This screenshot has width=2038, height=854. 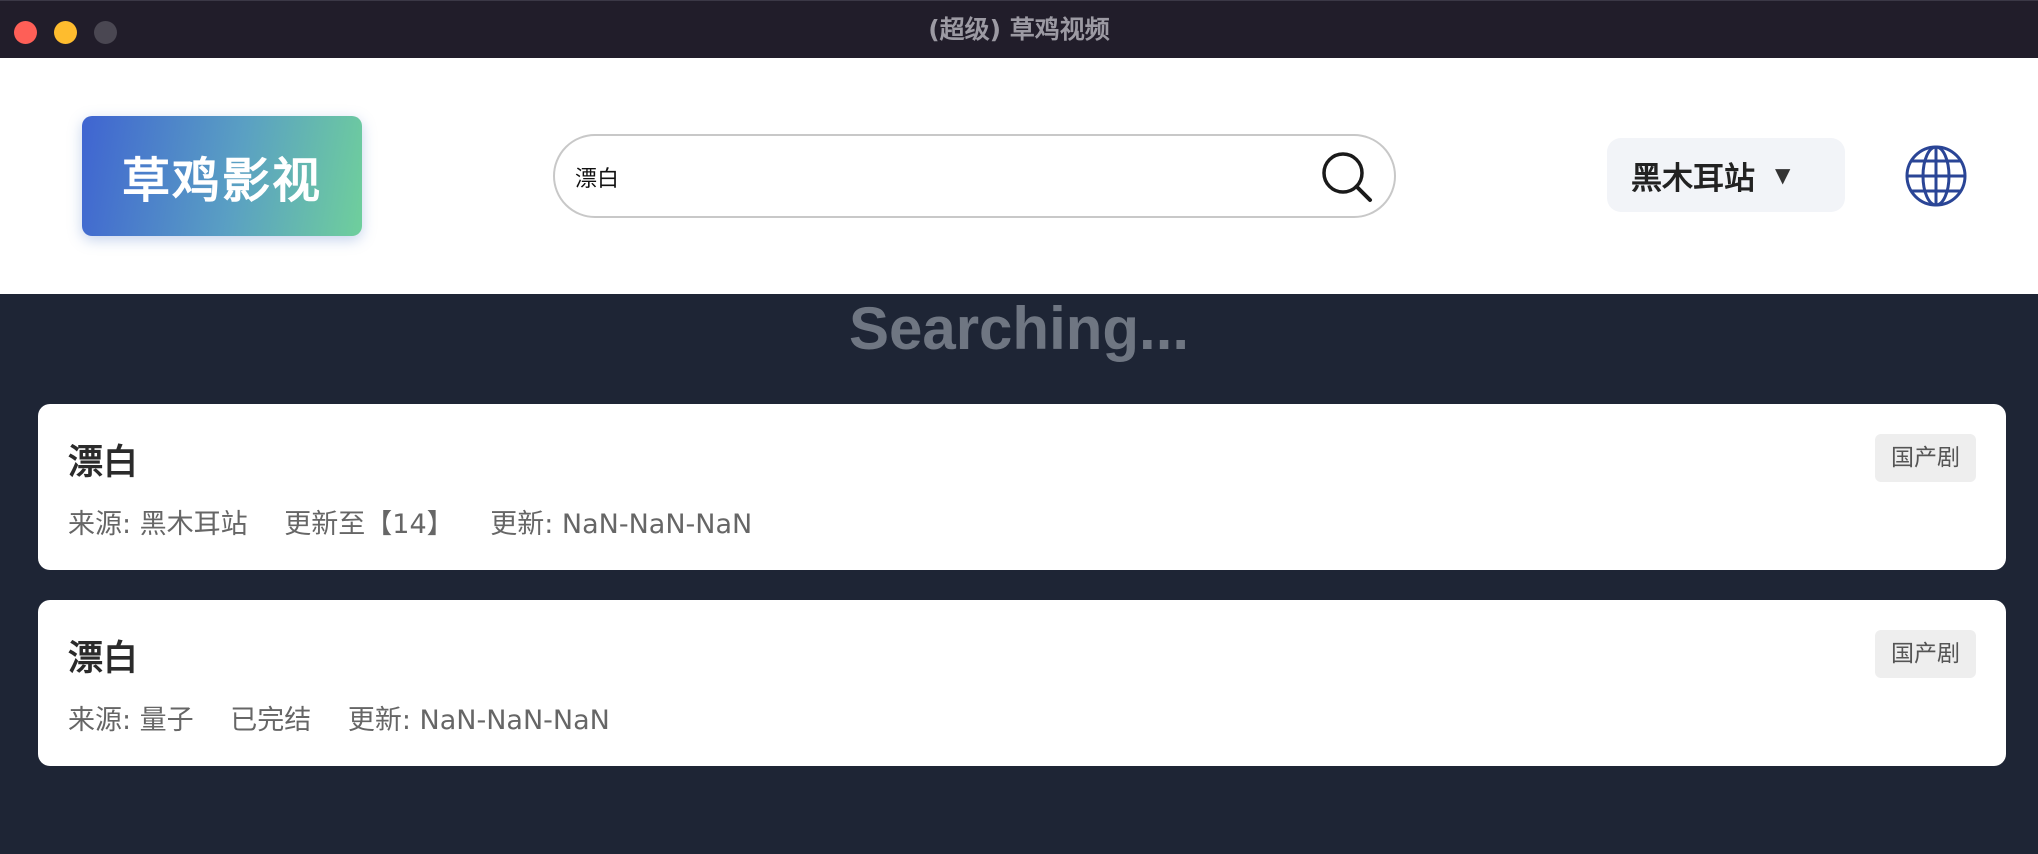 I want to click on site-selector-label: 黑木耳站, so click(x=1693, y=178).